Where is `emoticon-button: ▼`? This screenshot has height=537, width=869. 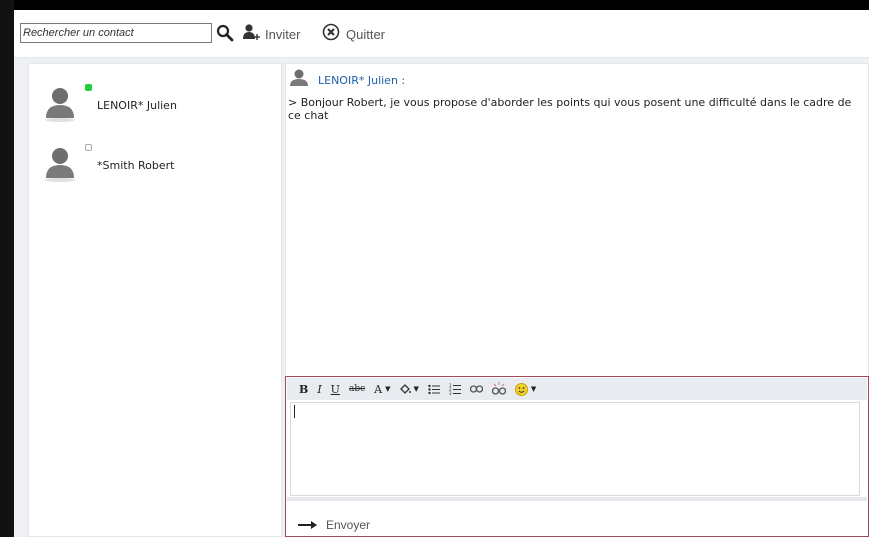
emoticon-button: ▼ is located at coordinates (525, 389).